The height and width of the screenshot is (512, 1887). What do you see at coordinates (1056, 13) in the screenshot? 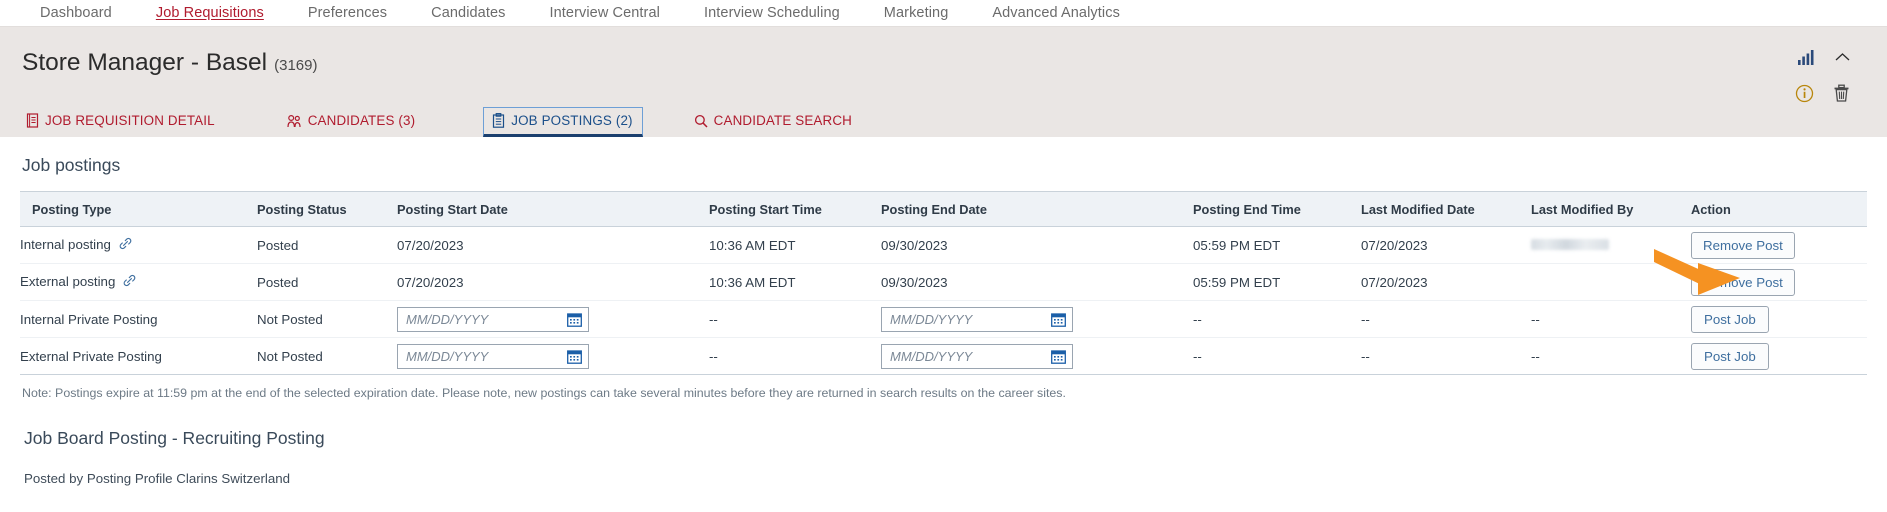
I see `nav-item-advanced-analytics: Advanced Analytics` at bounding box center [1056, 13].